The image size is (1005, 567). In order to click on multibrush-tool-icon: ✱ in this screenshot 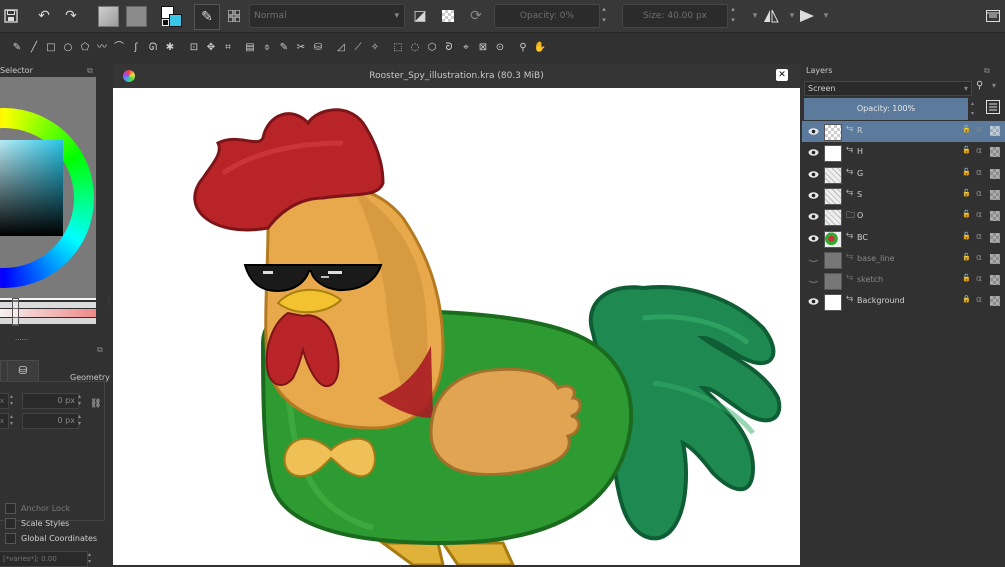, I will do `click(170, 48)`.